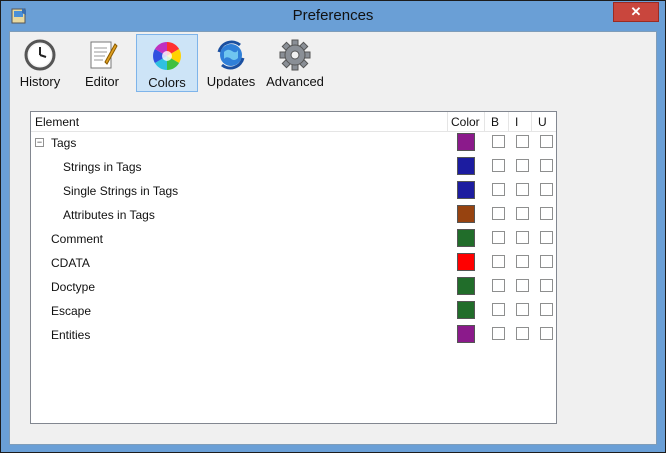 The height and width of the screenshot is (453, 666). Describe the element at coordinates (231, 81) in the screenshot. I see `tab-updates-label: Updates` at that location.